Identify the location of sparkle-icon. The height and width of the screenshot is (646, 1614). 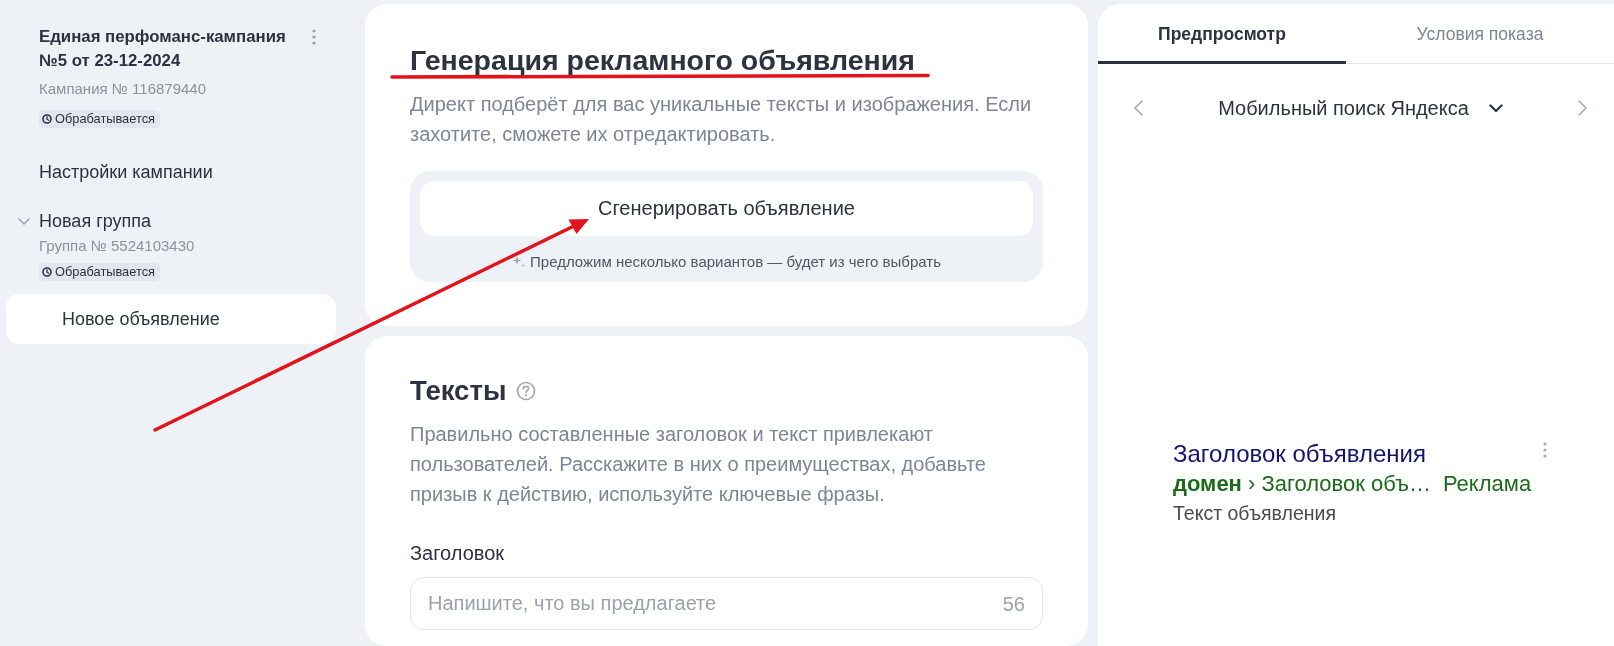
(519, 262).